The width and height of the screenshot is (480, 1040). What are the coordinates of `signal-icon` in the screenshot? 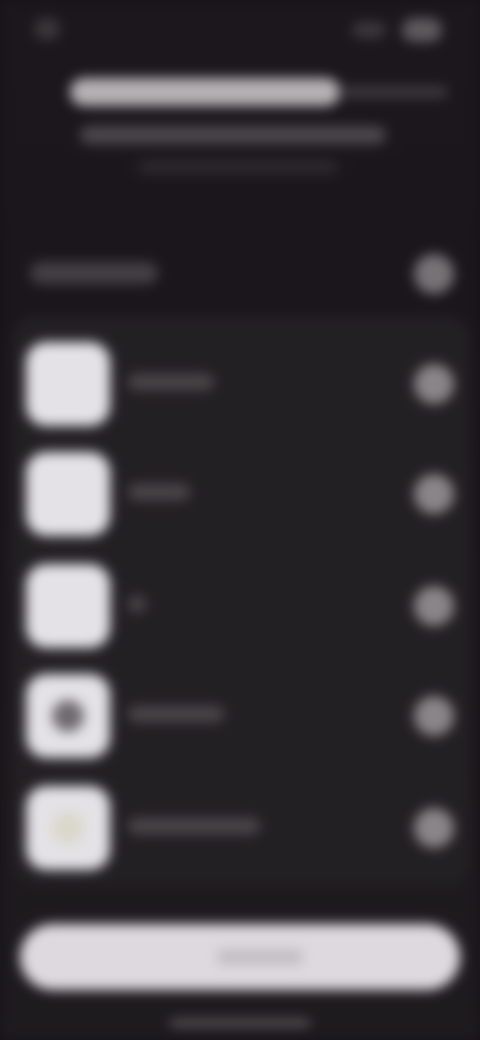 It's located at (369, 30).